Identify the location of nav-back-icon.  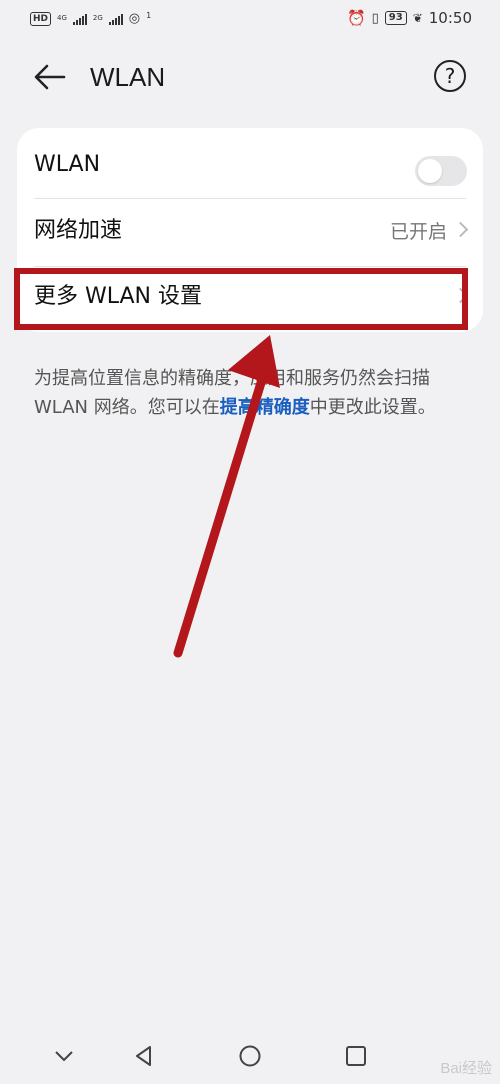
(144, 1056).